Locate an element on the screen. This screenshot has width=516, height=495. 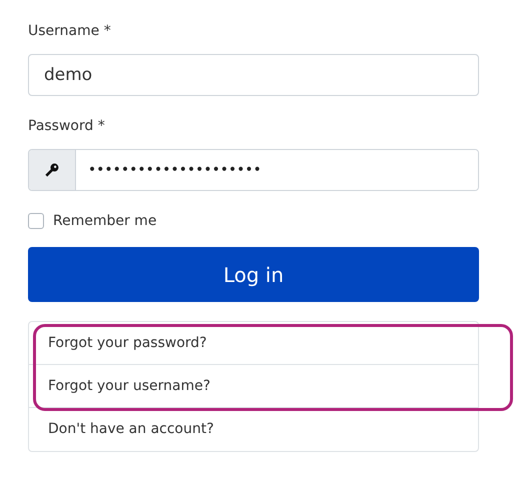
link-item: Forgot your password? is located at coordinates (253, 343).